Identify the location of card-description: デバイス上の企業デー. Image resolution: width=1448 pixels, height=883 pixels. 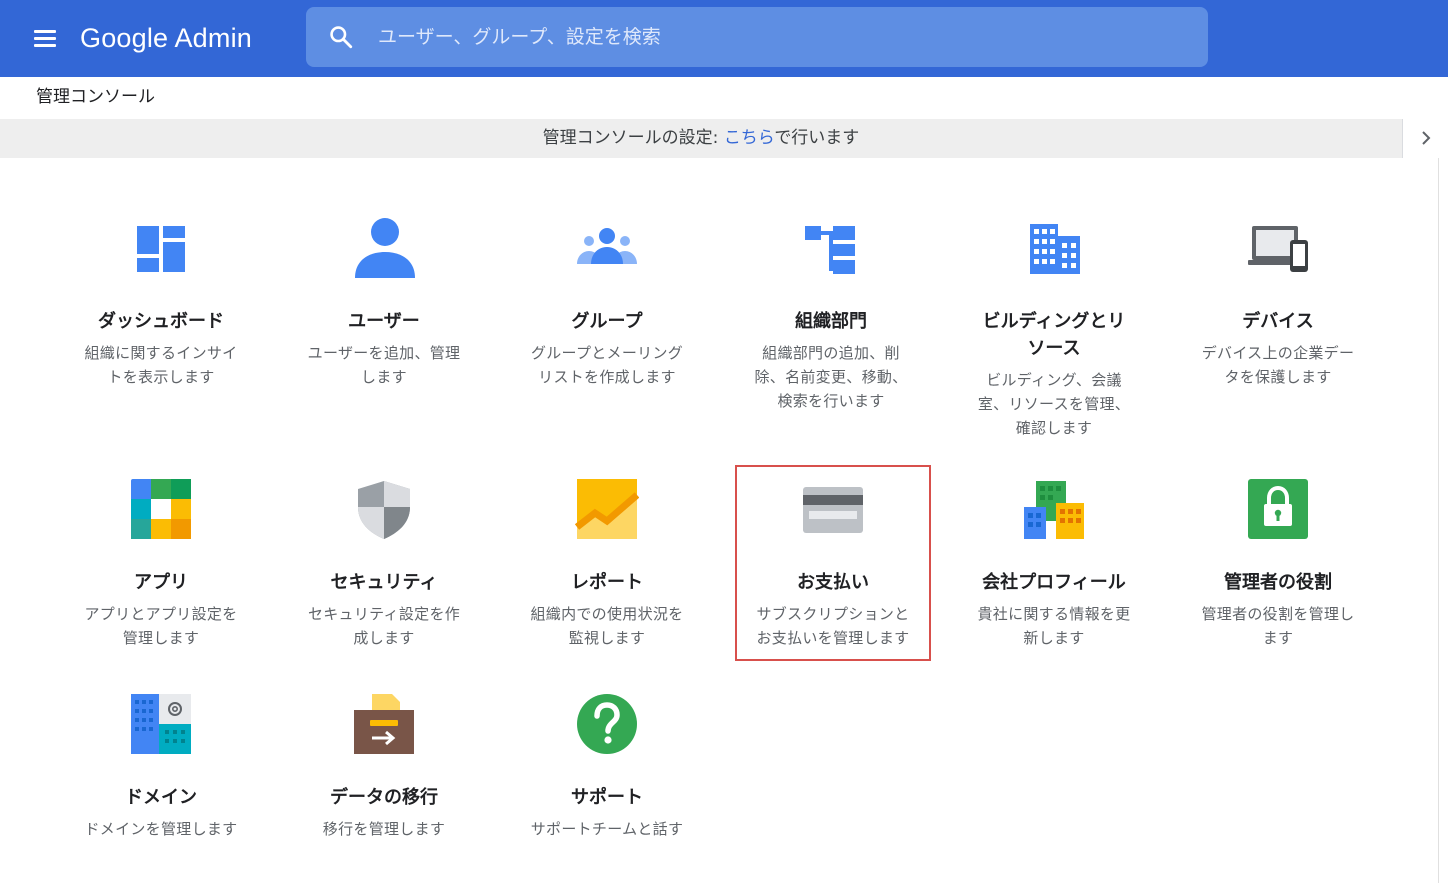
(1278, 353).